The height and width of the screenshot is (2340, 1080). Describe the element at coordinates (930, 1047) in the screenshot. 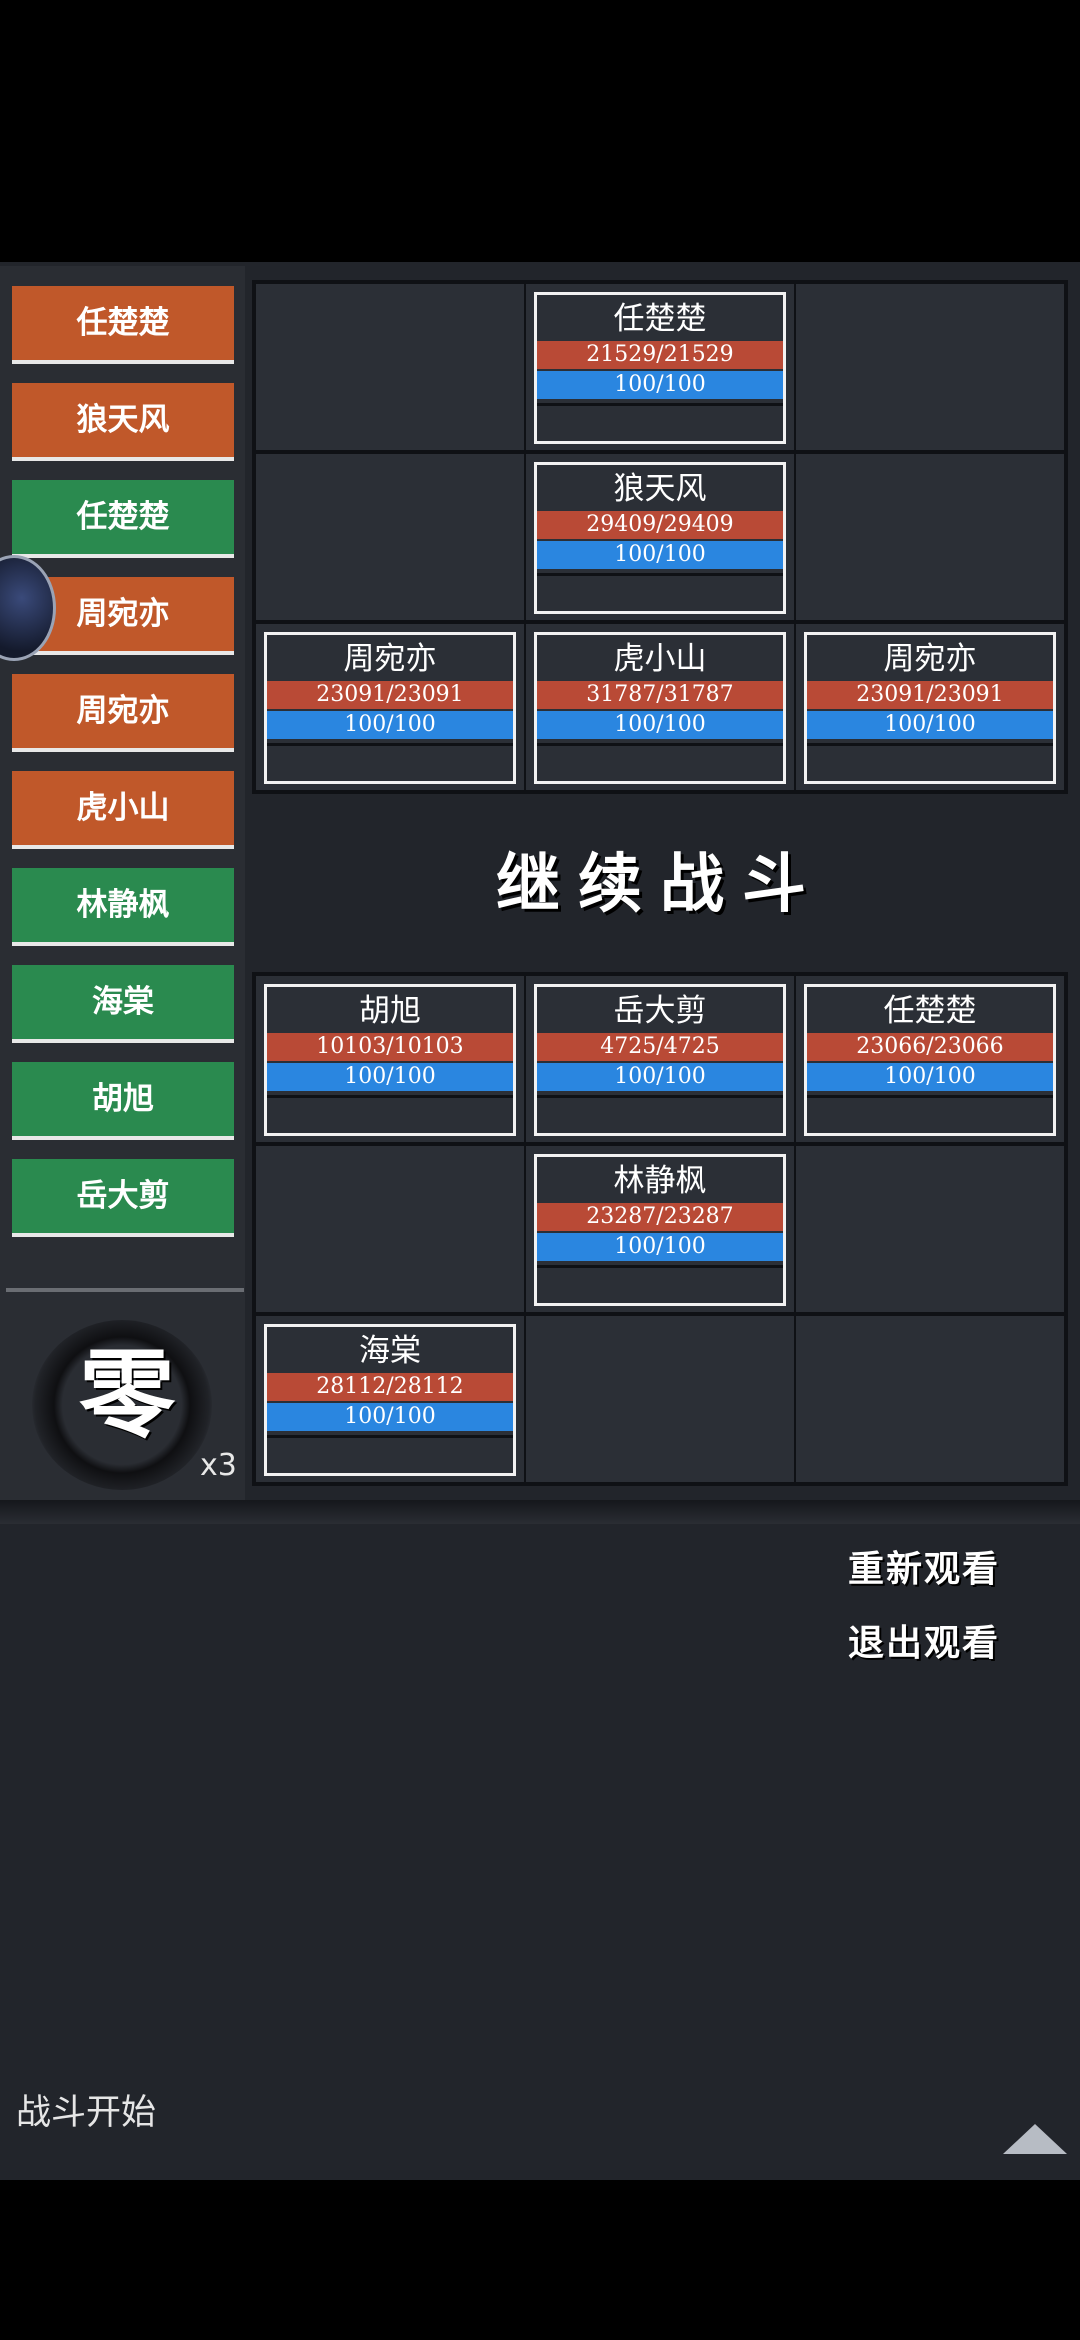

I see `hp-bar: 23066/23066` at that location.